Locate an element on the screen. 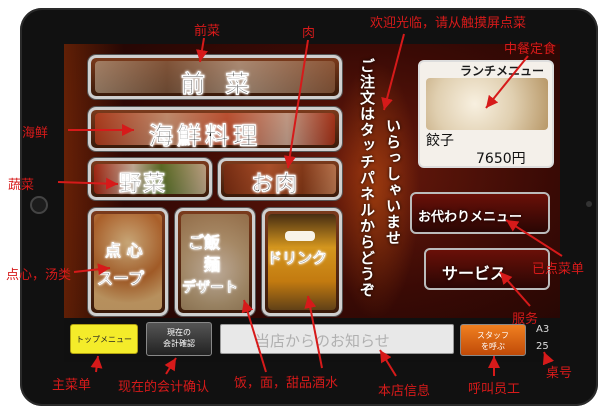 This screenshot has width=616, height=412. annotation-notice: 本店信息 is located at coordinates (404, 391).